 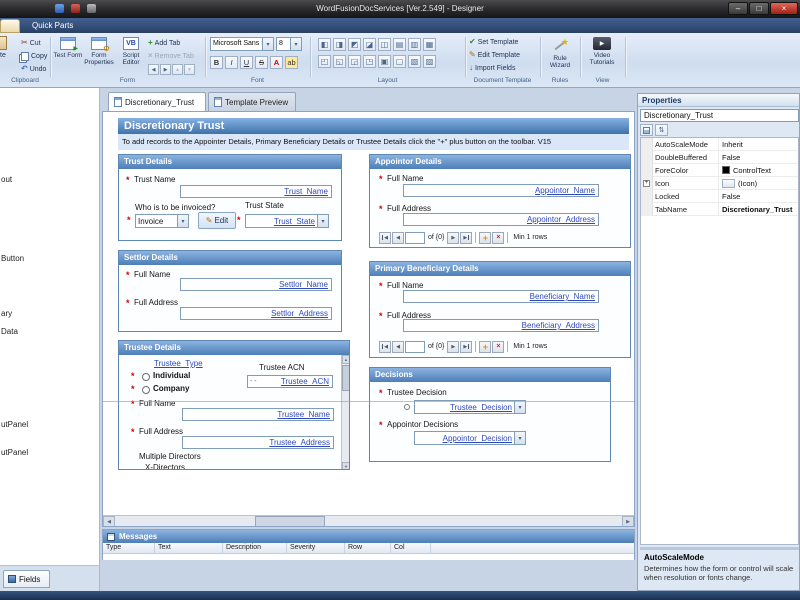 I want to click on add-tab-button: + Add Tab, so click(x=164, y=43).